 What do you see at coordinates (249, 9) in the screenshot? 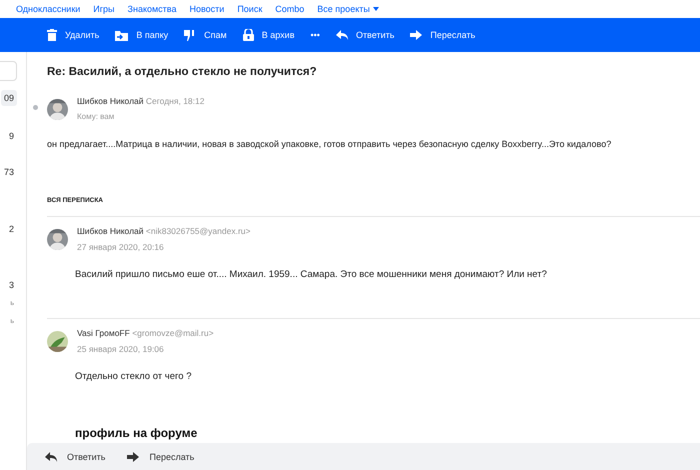
I see `nav-link: Поиск` at bounding box center [249, 9].